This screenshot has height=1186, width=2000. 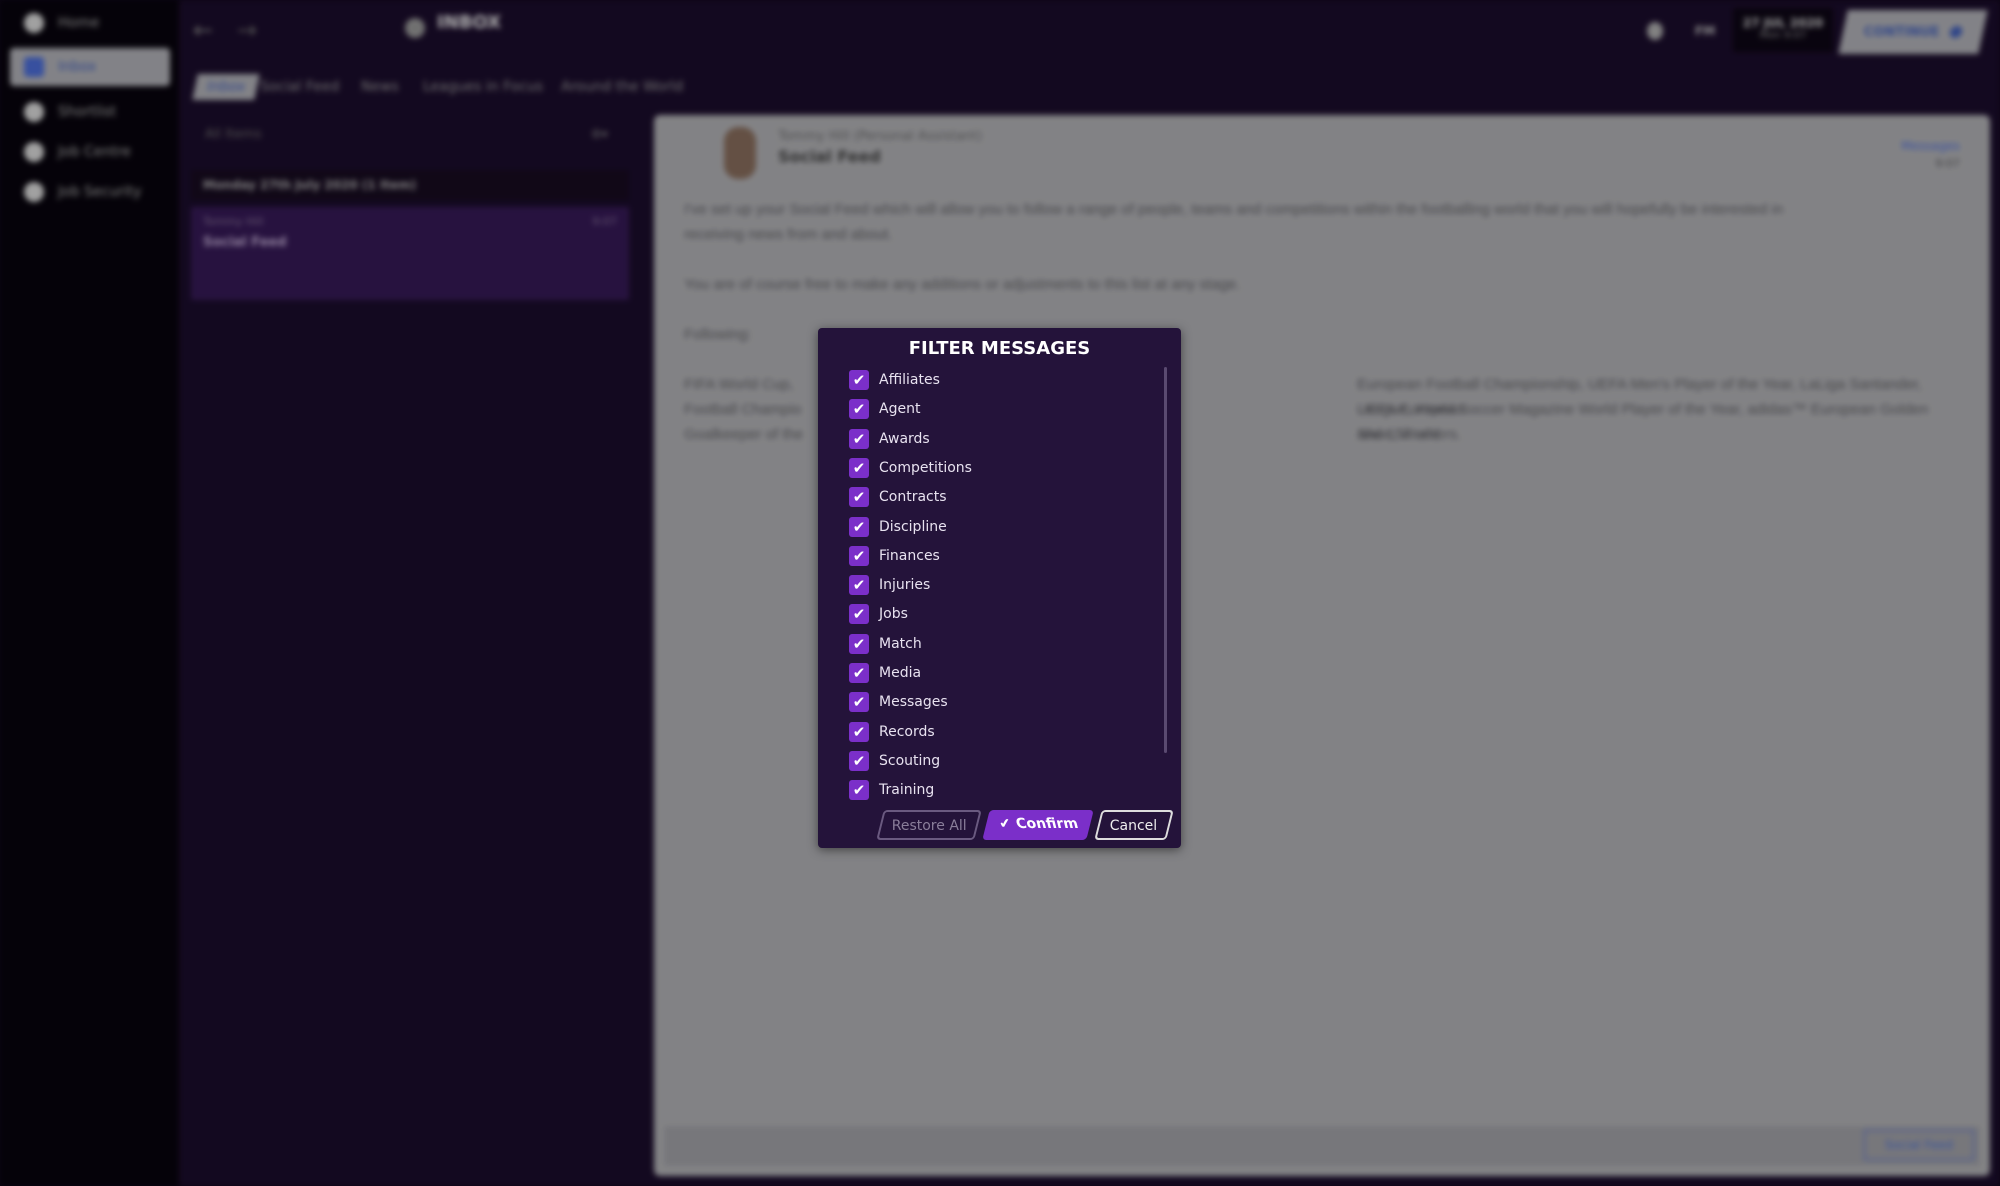 I want to click on confirm-button: ✔ Confirm, so click(x=1038, y=825).